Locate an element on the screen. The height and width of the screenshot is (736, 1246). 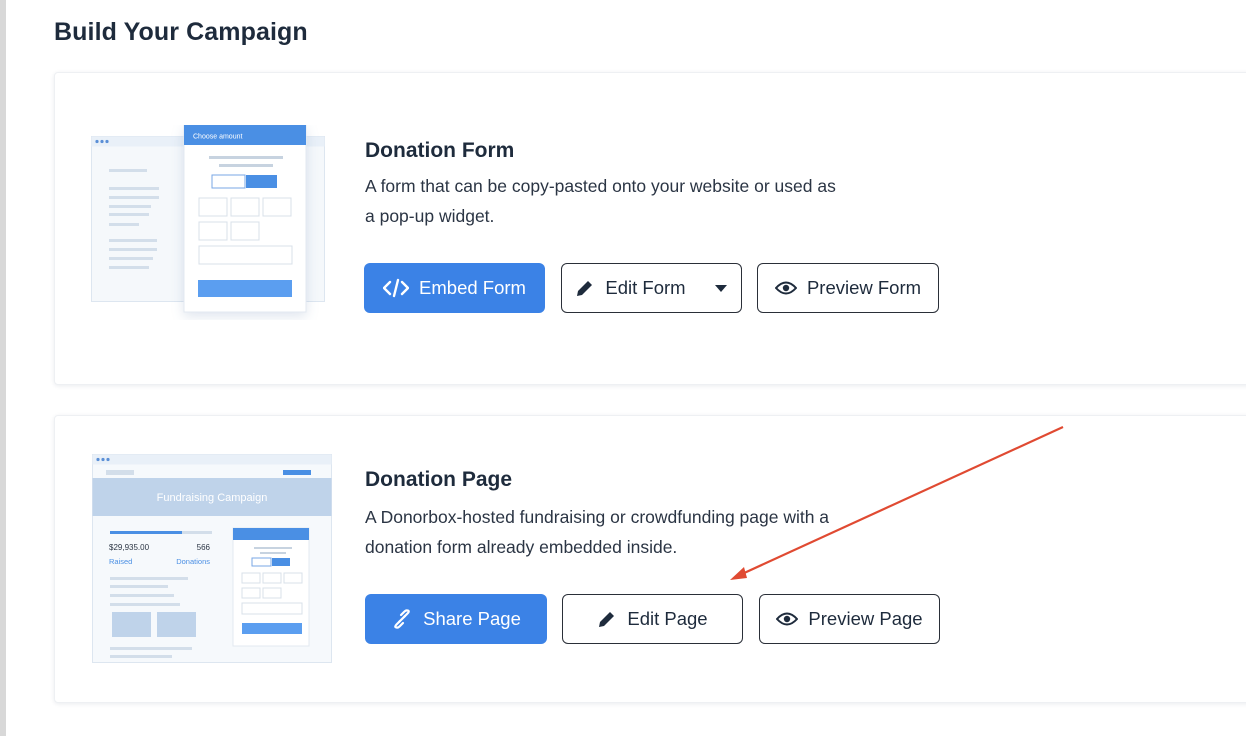
preview-page-button: Preview Page is located at coordinates (849, 619).